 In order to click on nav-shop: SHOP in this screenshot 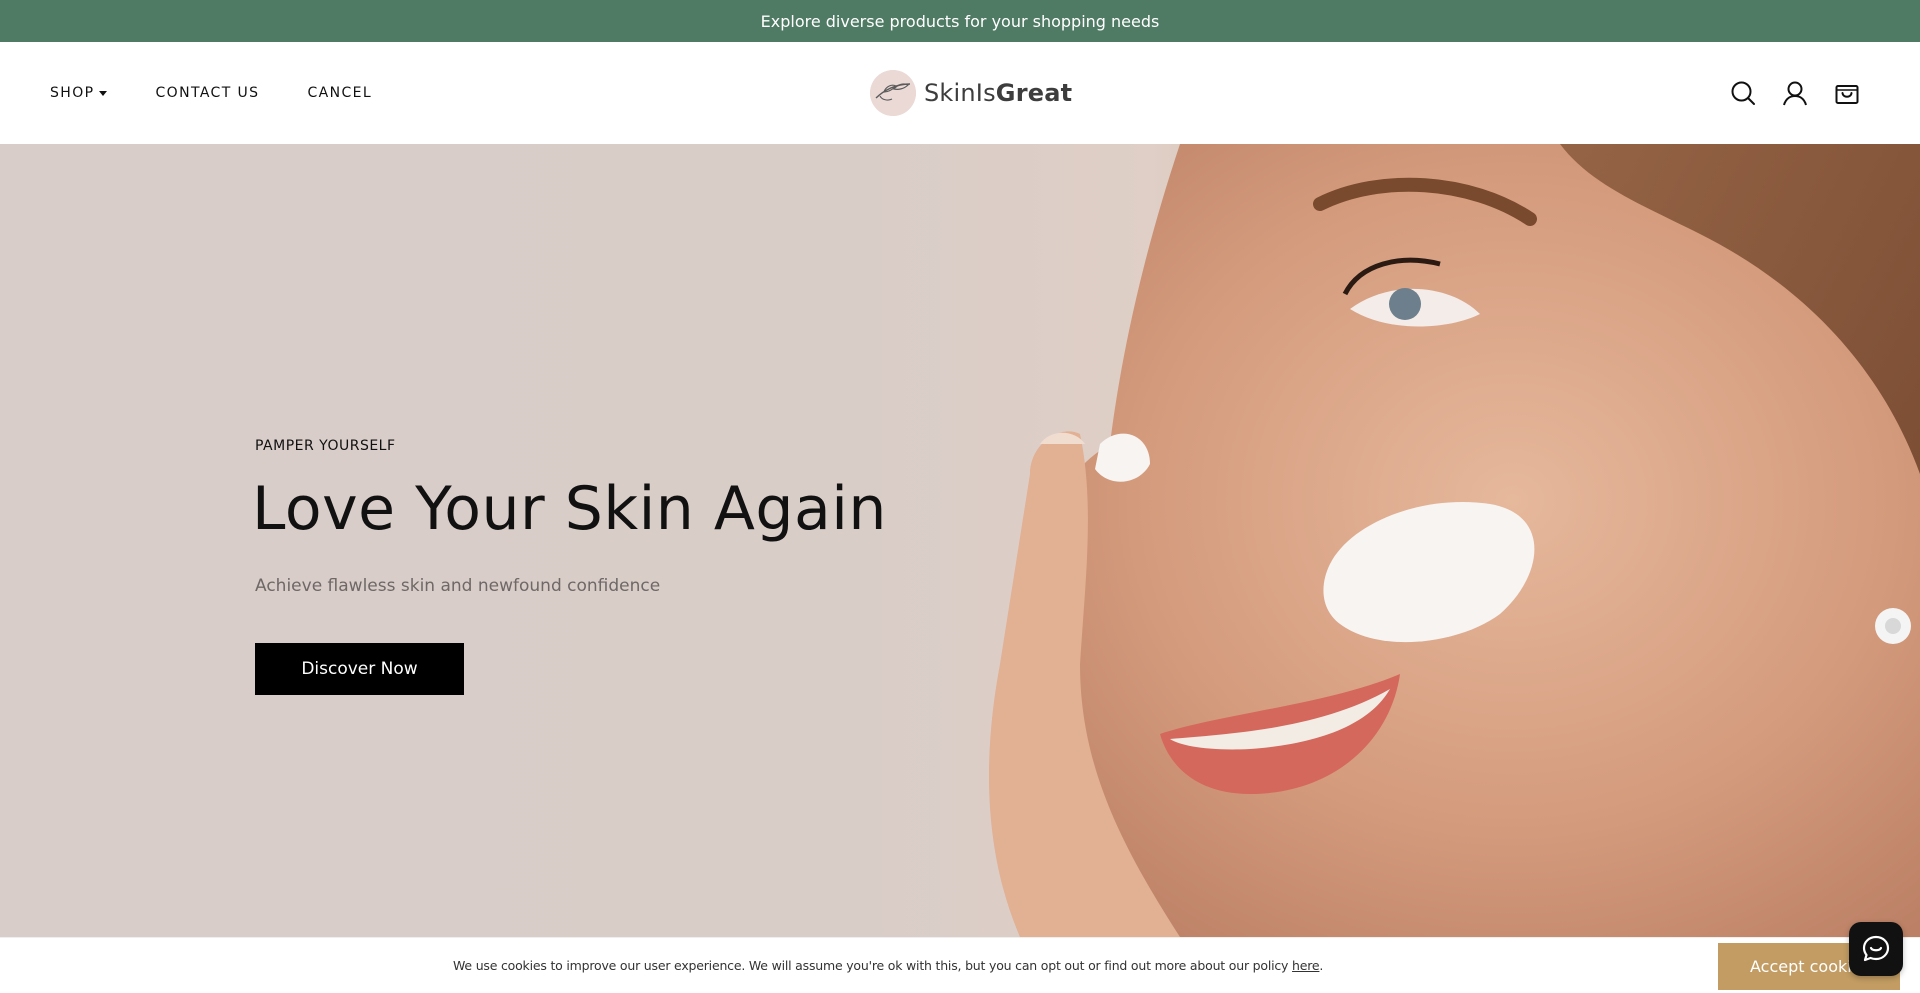, I will do `click(79, 93)`.